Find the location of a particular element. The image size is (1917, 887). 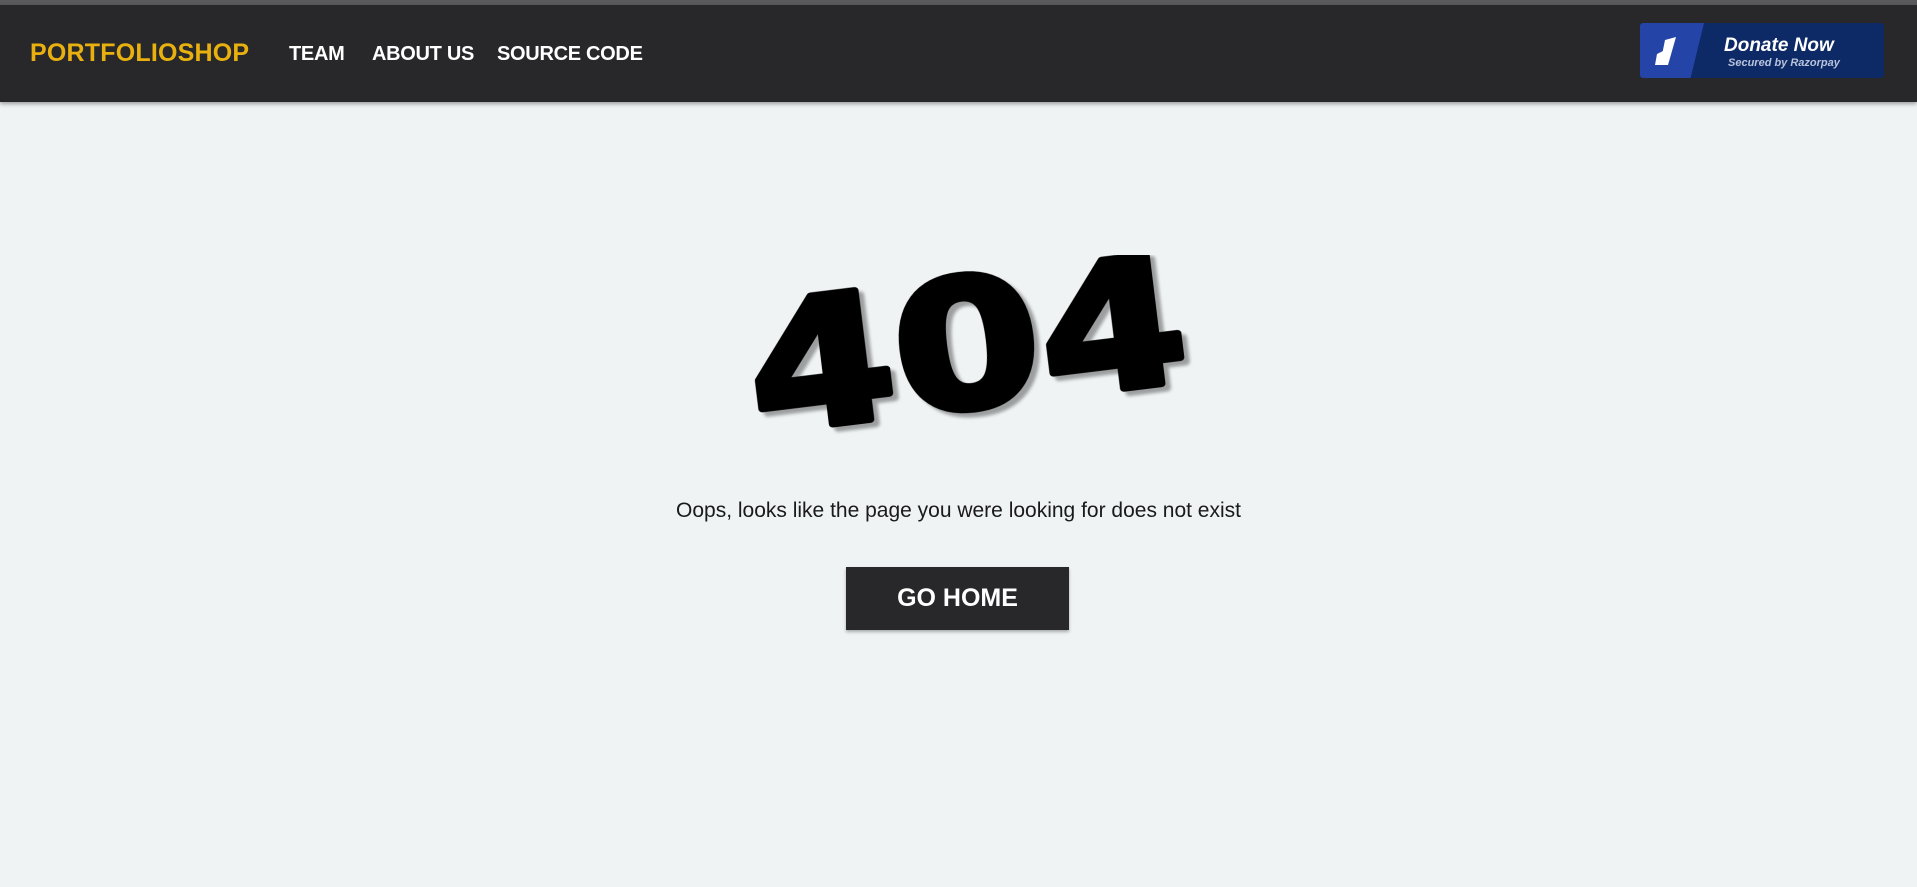

nav-link-about-us: ABOUT US is located at coordinates (423, 54).